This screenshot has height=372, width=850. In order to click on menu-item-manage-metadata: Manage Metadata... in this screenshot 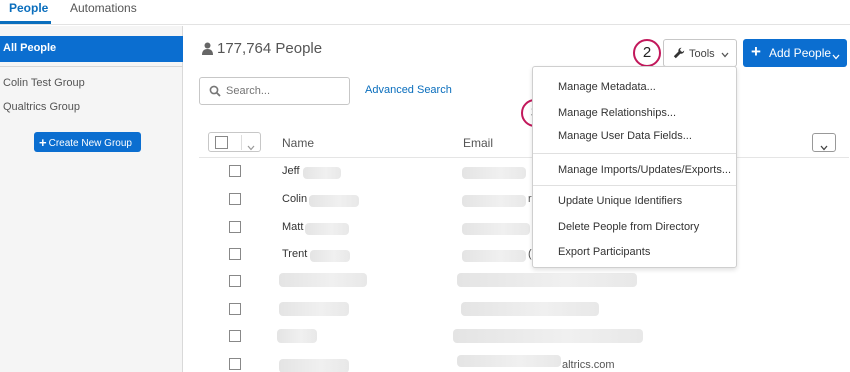, I will do `click(607, 87)`.